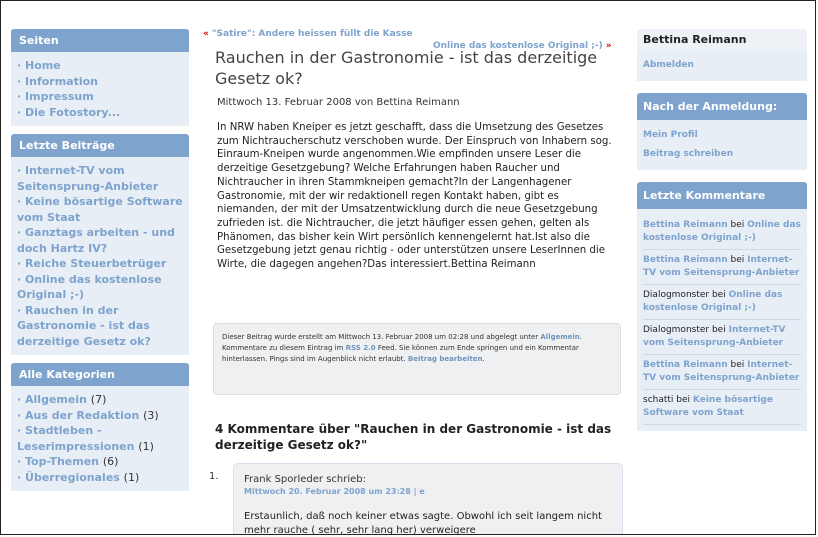  Describe the element at coordinates (100, 209) in the screenshot. I see `recent-post-link: · Keine bösartige Software vom Staat` at that location.